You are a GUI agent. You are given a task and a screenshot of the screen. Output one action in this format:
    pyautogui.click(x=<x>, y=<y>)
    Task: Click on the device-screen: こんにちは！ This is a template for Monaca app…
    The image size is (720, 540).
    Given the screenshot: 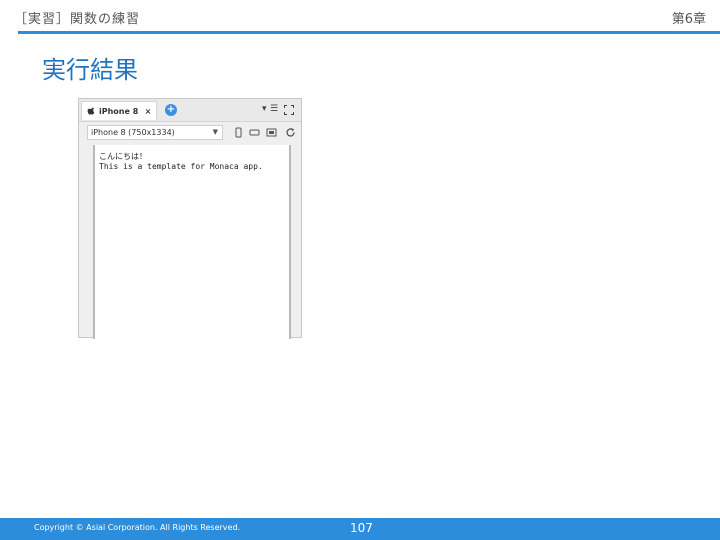 What is the action you would take?
    pyautogui.click(x=192, y=242)
    